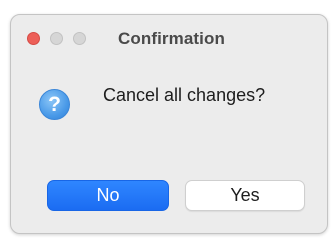 This screenshot has width=334, height=240. Describe the element at coordinates (108, 195) in the screenshot. I see `no-button: No` at that location.